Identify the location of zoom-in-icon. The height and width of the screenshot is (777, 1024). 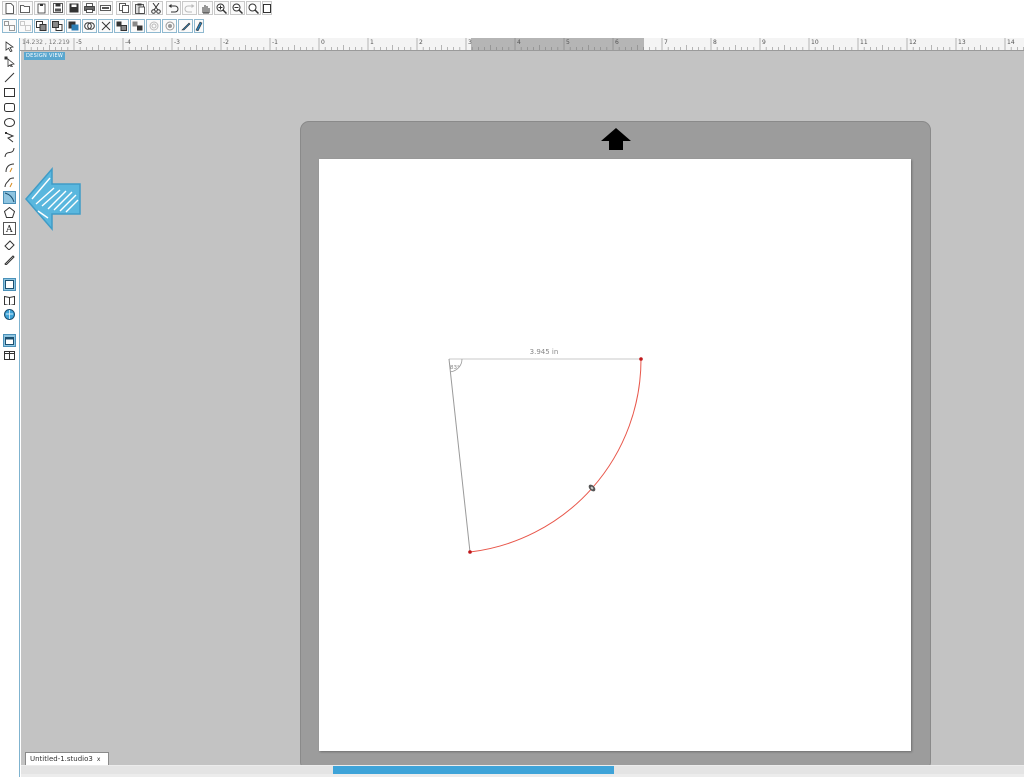
(221, 8).